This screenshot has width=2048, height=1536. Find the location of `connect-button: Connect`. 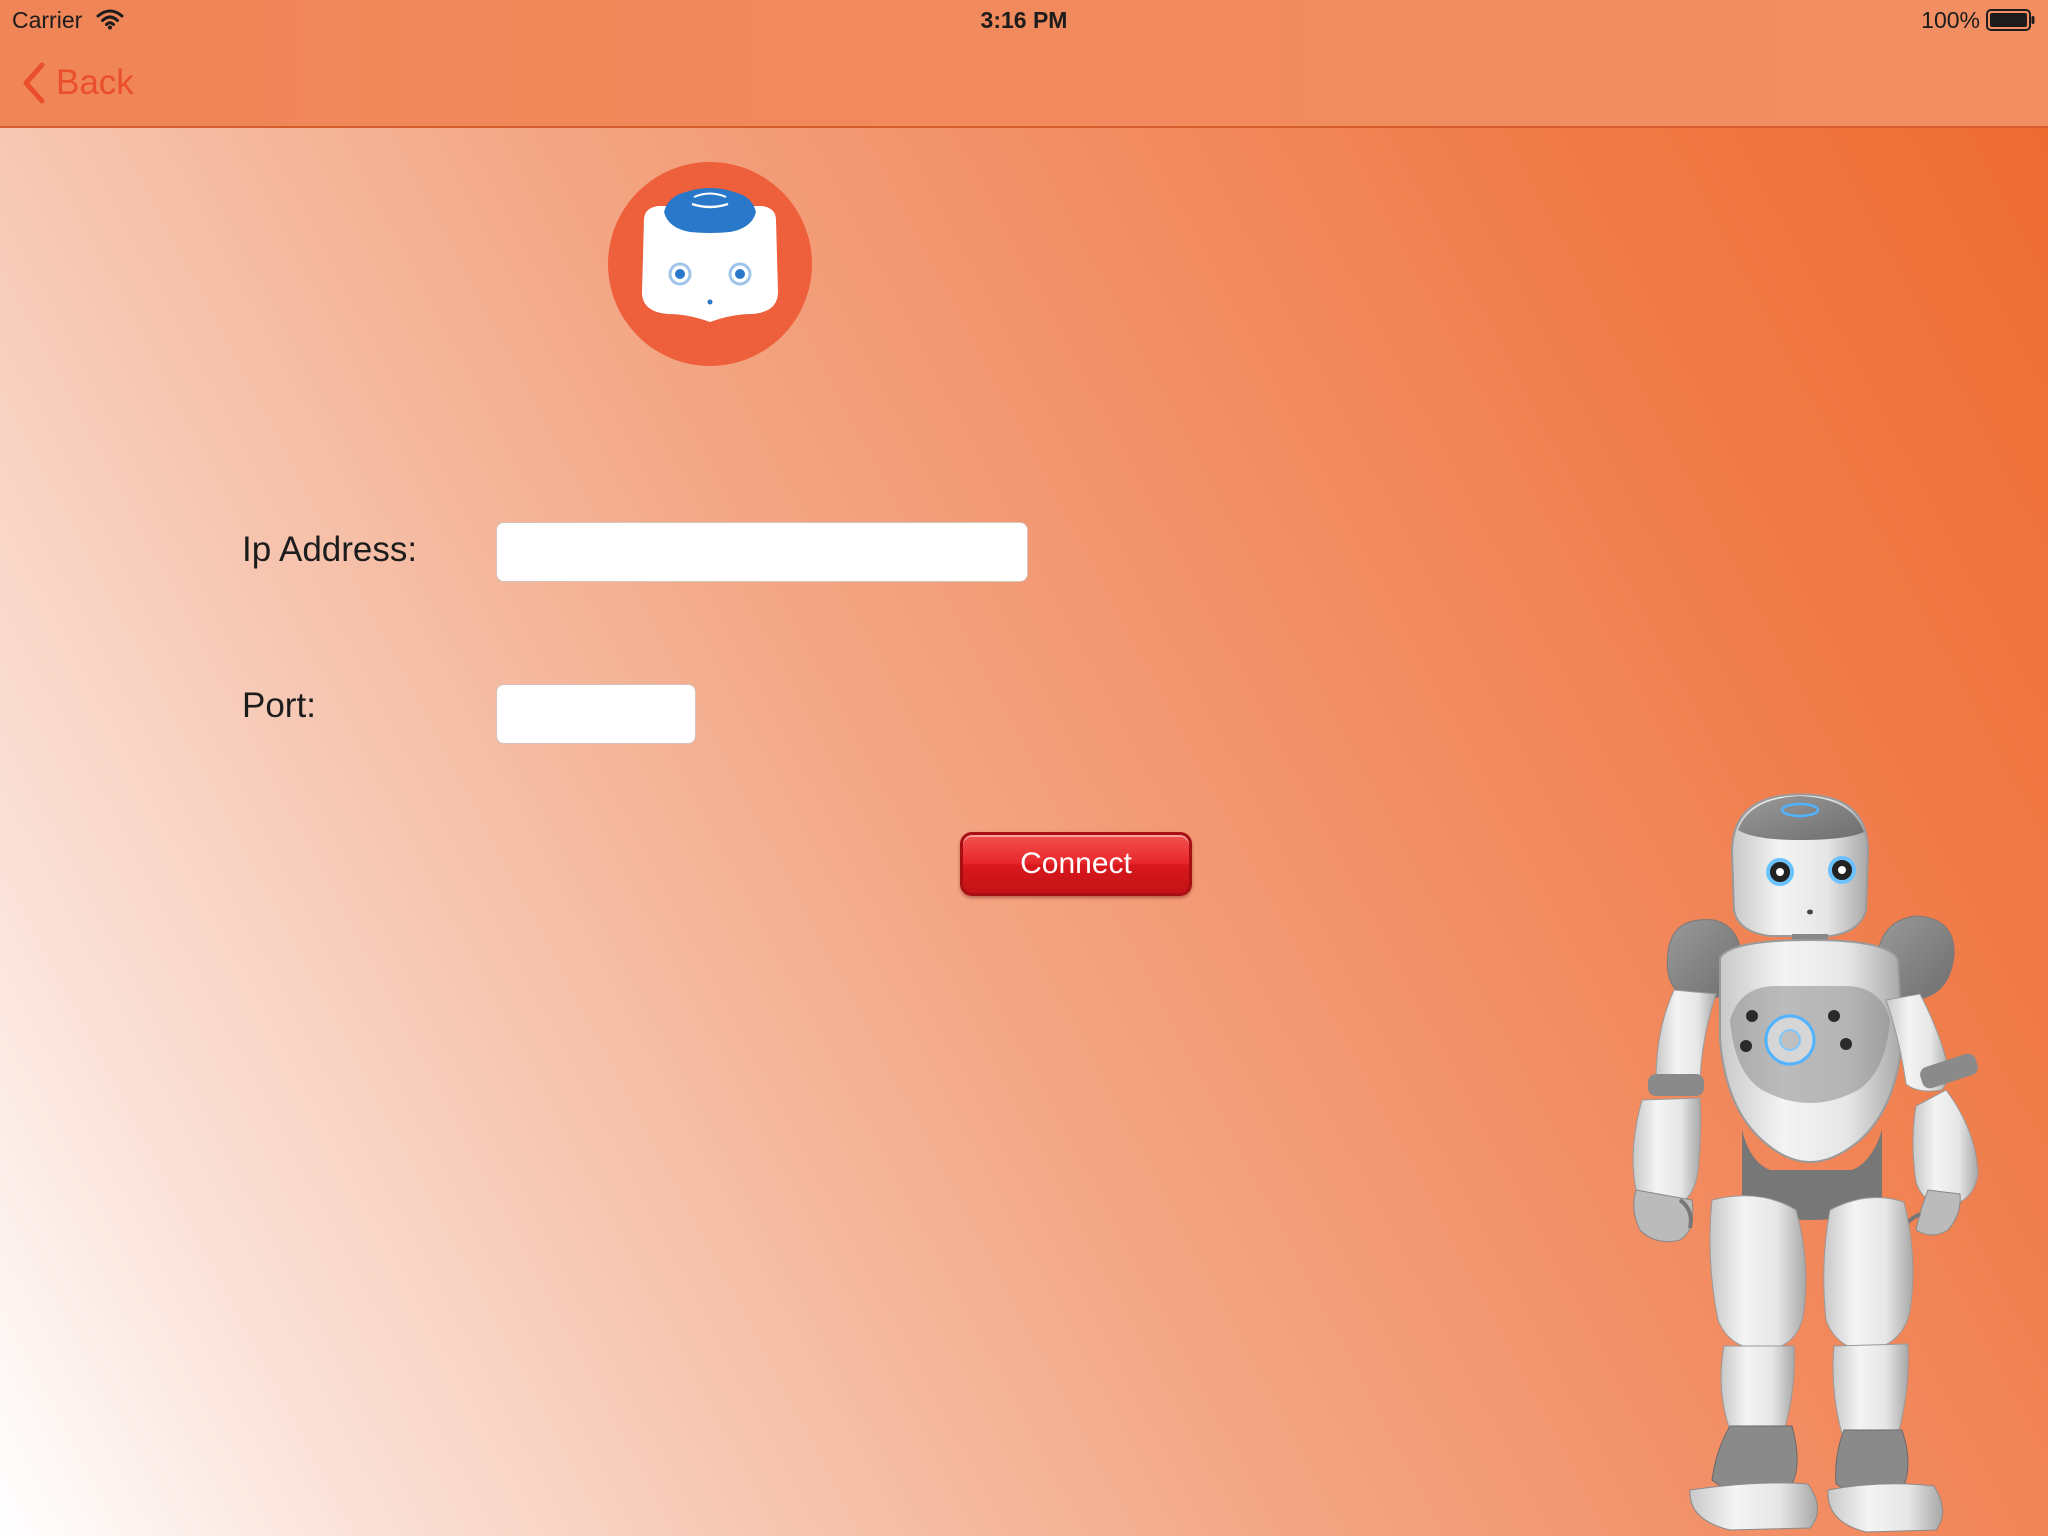

connect-button: Connect is located at coordinates (1076, 864).